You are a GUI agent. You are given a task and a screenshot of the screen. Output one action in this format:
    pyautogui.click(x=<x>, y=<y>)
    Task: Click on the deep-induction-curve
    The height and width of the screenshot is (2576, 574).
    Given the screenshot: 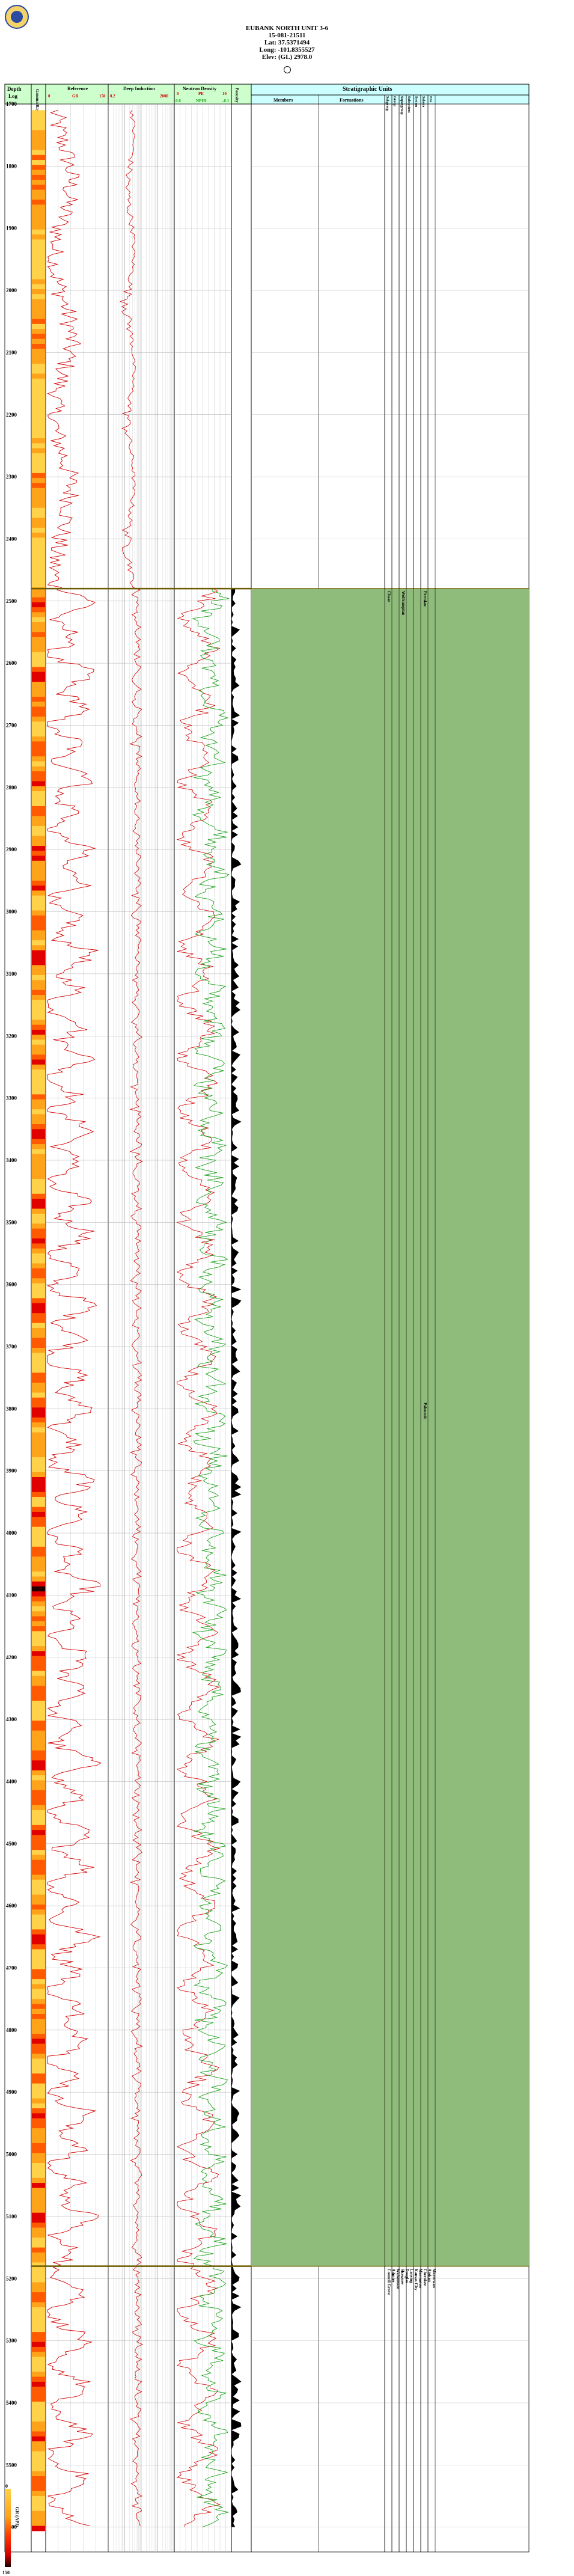 What is the action you would take?
    pyautogui.click(x=132, y=1318)
    